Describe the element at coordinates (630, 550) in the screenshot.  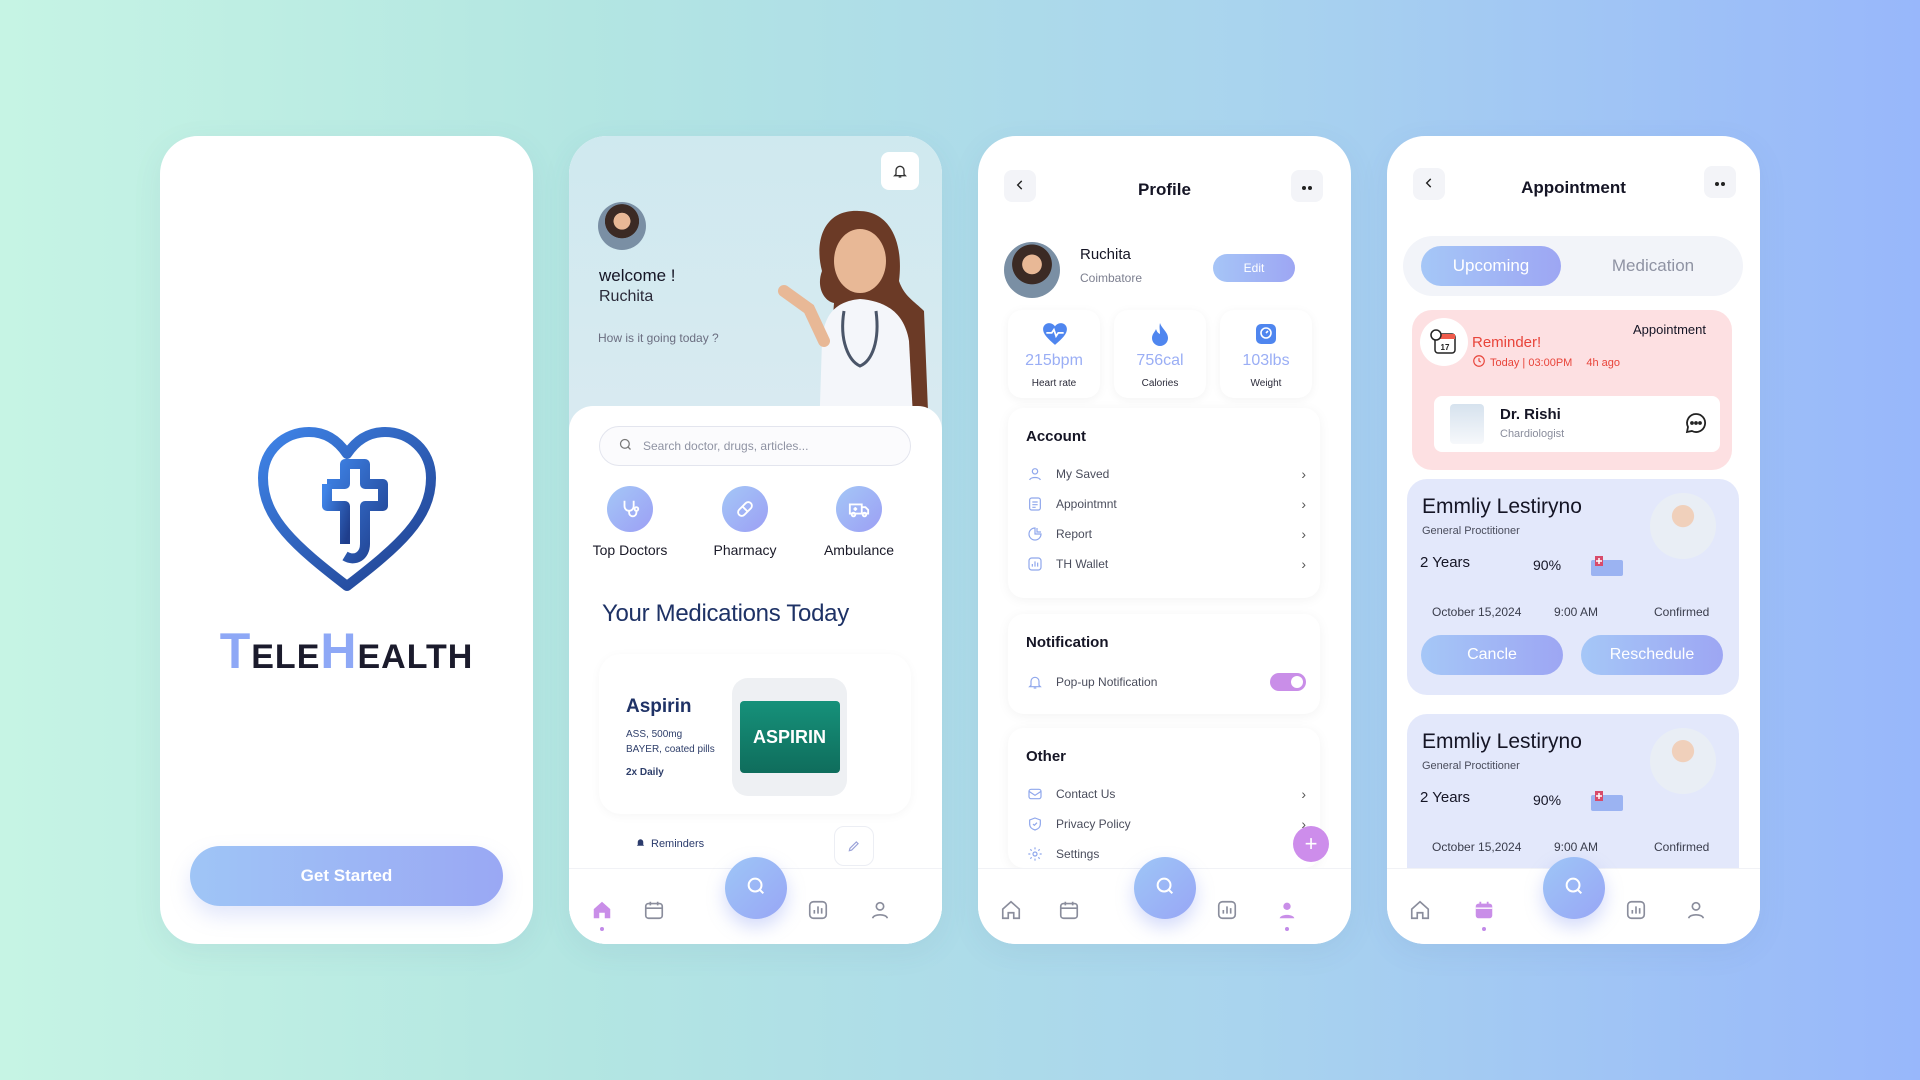
I see `category-label: Top Doctors` at that location.